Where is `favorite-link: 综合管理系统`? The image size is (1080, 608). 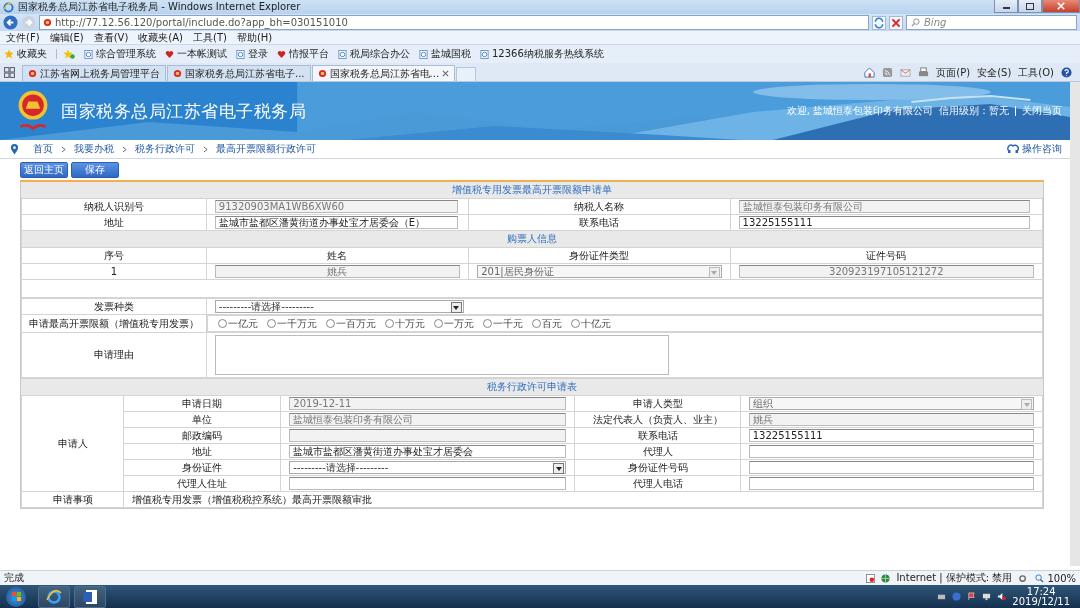
favorite-link: 综合管理系统 is located at coordinates (120, 54).